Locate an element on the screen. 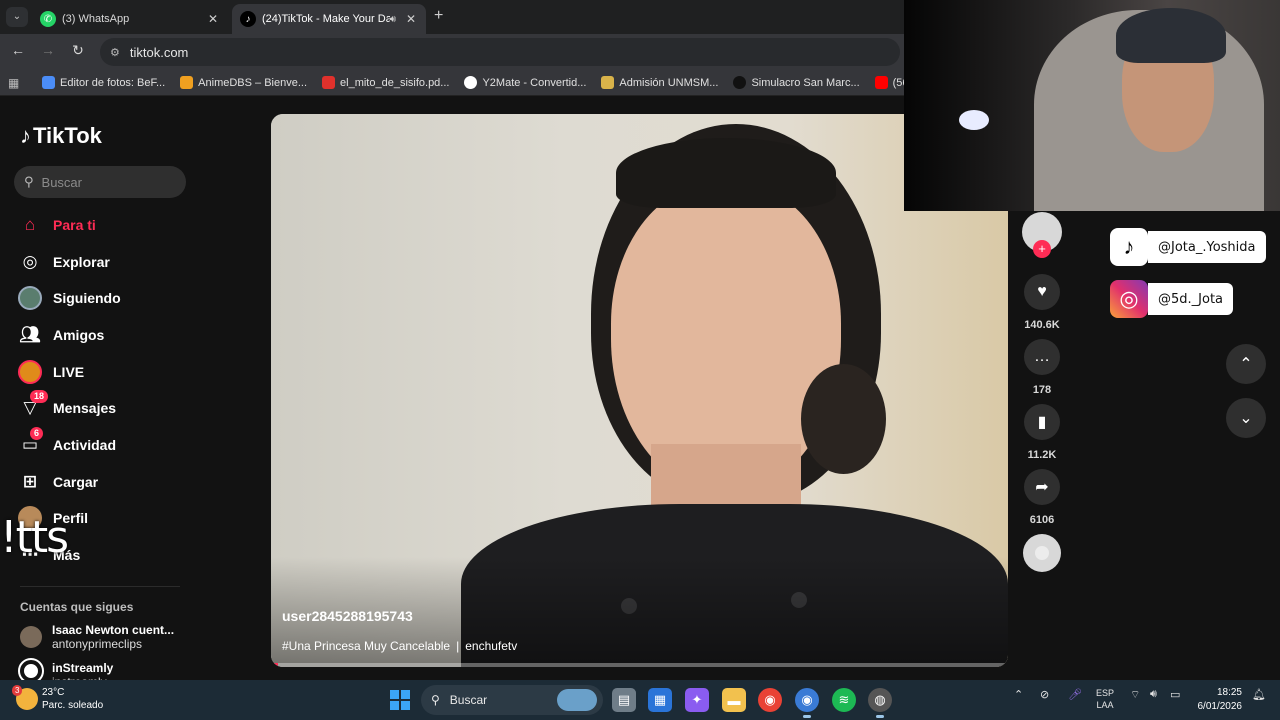 This screenshot has width=1280, height=720. video-hairband is located at coordinates (726, 173).